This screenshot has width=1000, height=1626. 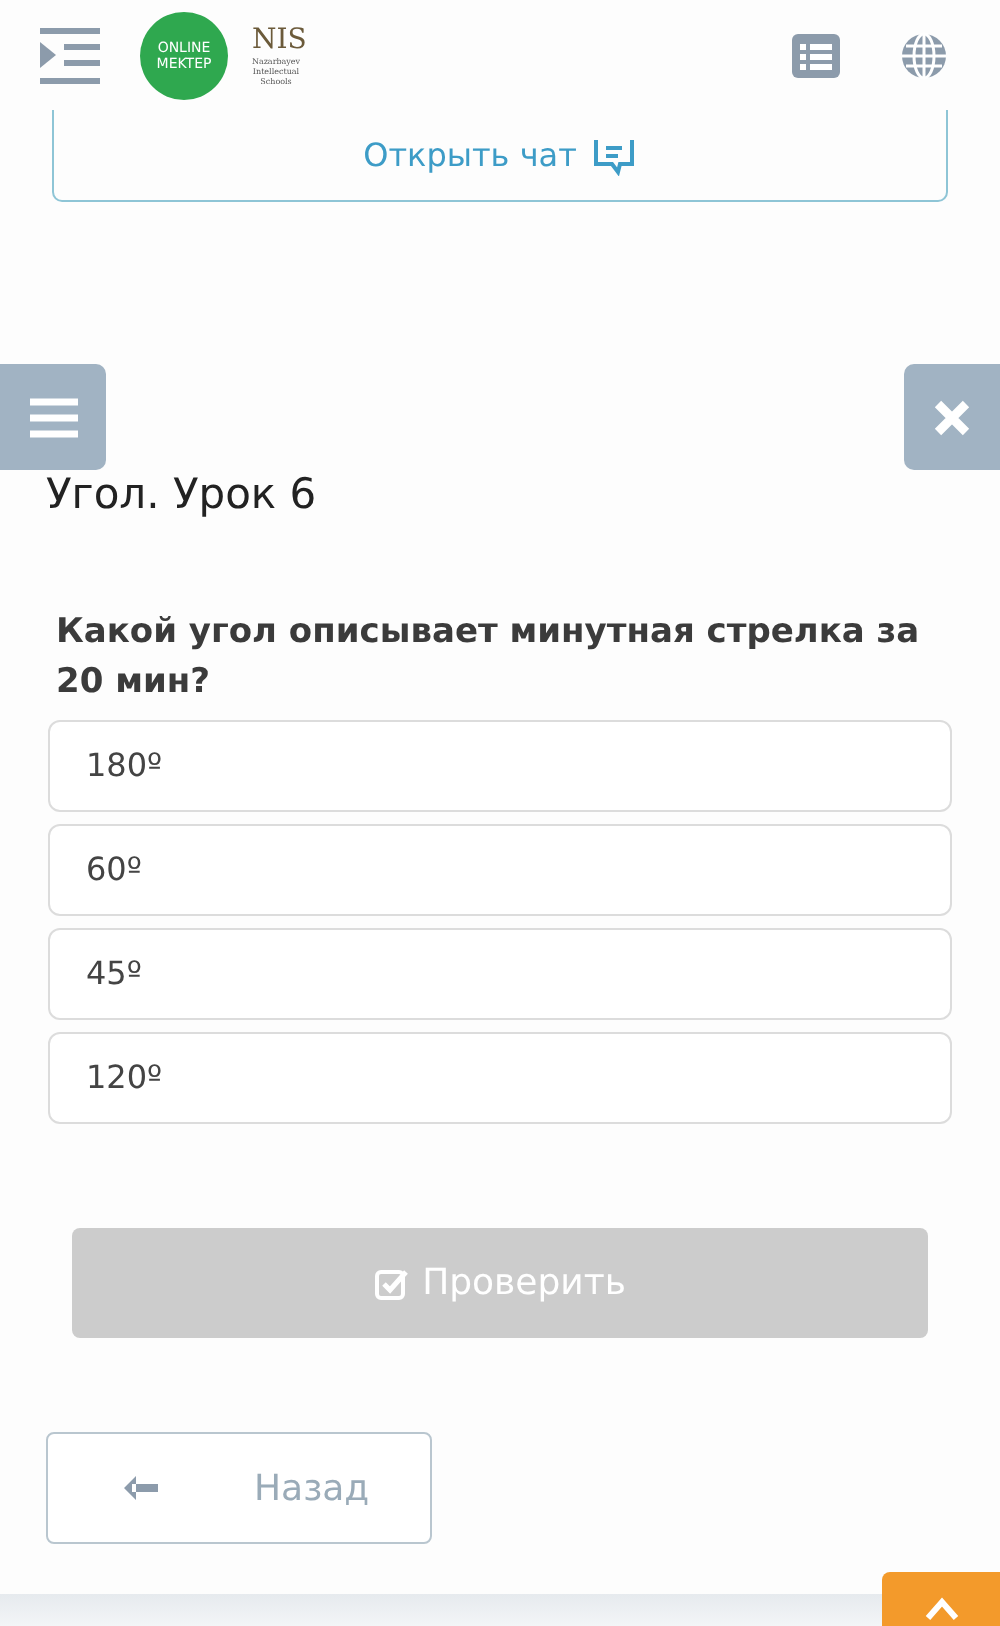 I want to click on menu-button, so click(x=53, y=417).